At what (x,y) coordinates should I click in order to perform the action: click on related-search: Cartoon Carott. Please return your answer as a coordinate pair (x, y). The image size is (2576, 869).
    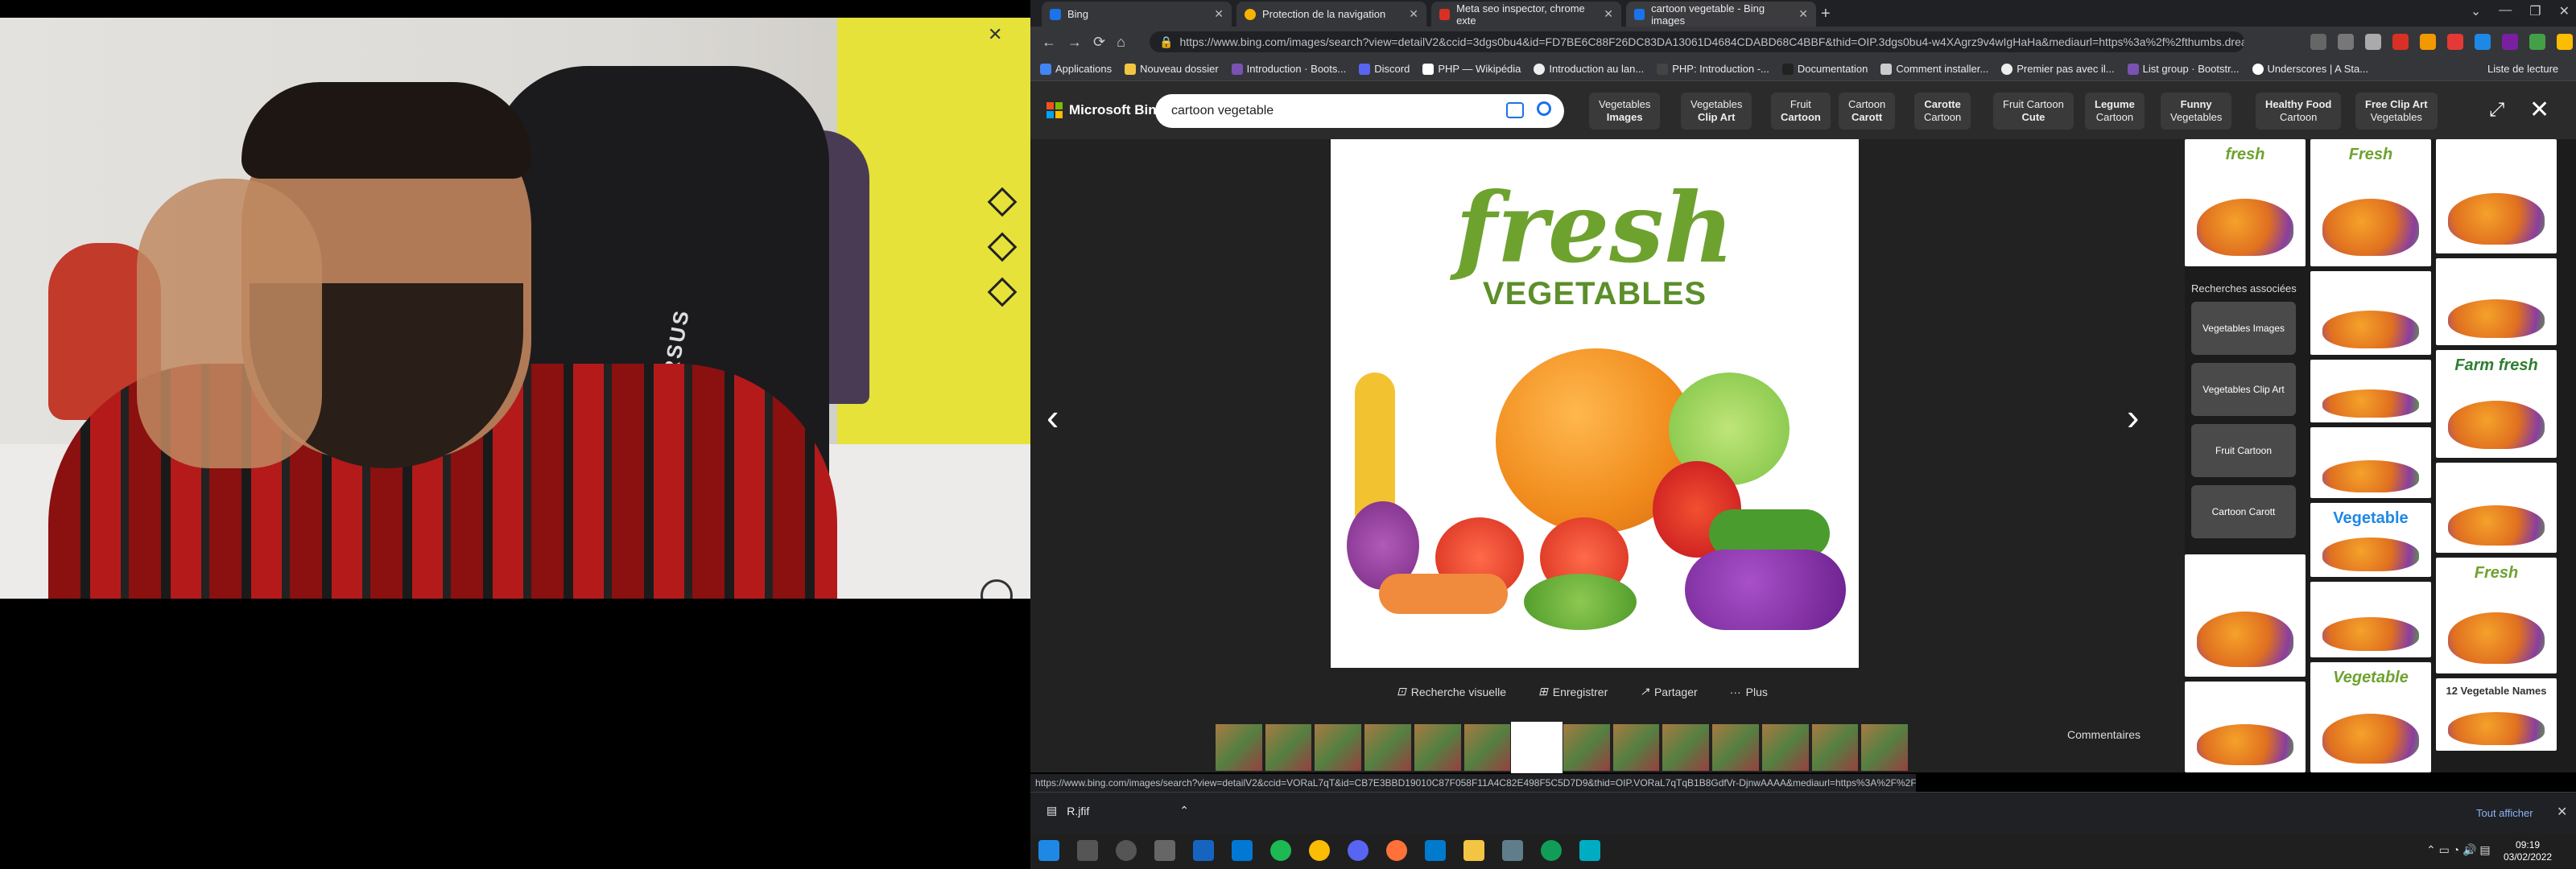
    Looking at the image, I should click on (2243, 511).